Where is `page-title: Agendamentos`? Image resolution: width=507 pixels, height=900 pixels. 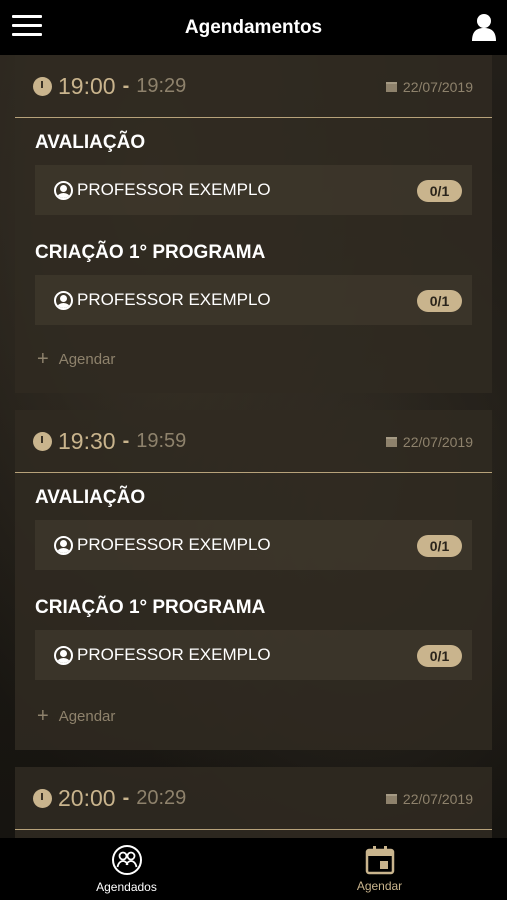 page-title: Agendamentos is located at coordinates (253, 27).